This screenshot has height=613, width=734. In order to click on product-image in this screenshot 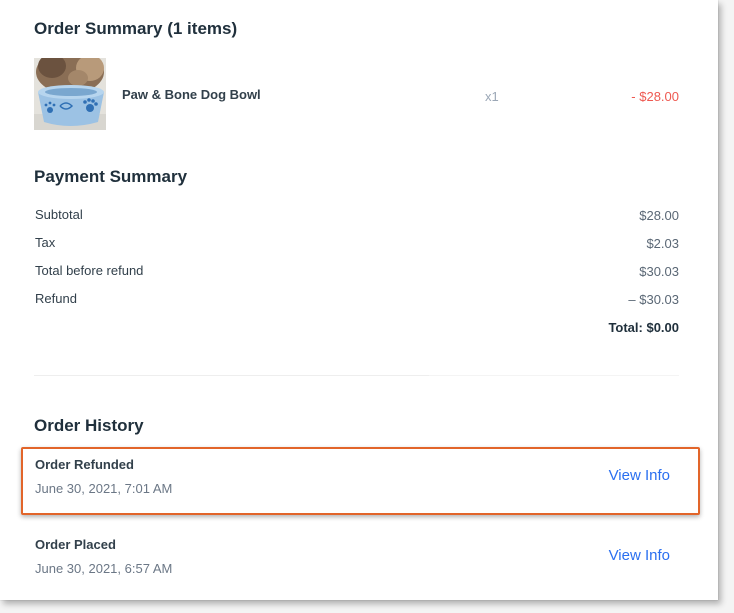, I will do `click(70, 94)`.